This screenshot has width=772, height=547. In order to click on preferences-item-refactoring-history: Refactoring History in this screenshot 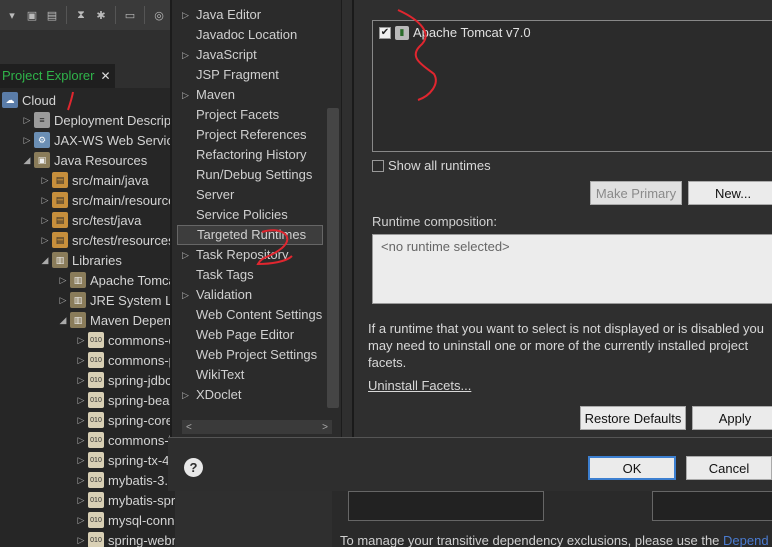, I will do `click(244, 155)`.